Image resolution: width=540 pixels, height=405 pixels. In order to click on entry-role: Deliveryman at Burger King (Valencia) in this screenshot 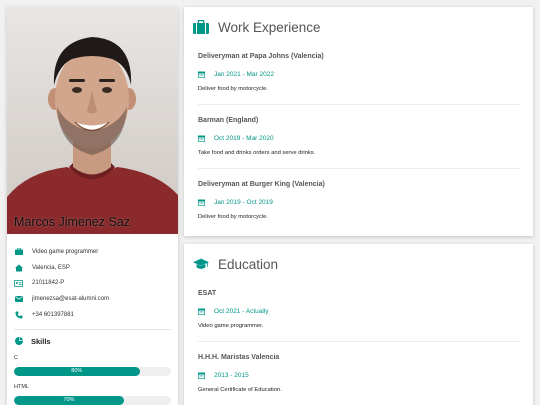, I will do `click(261, 184)`.